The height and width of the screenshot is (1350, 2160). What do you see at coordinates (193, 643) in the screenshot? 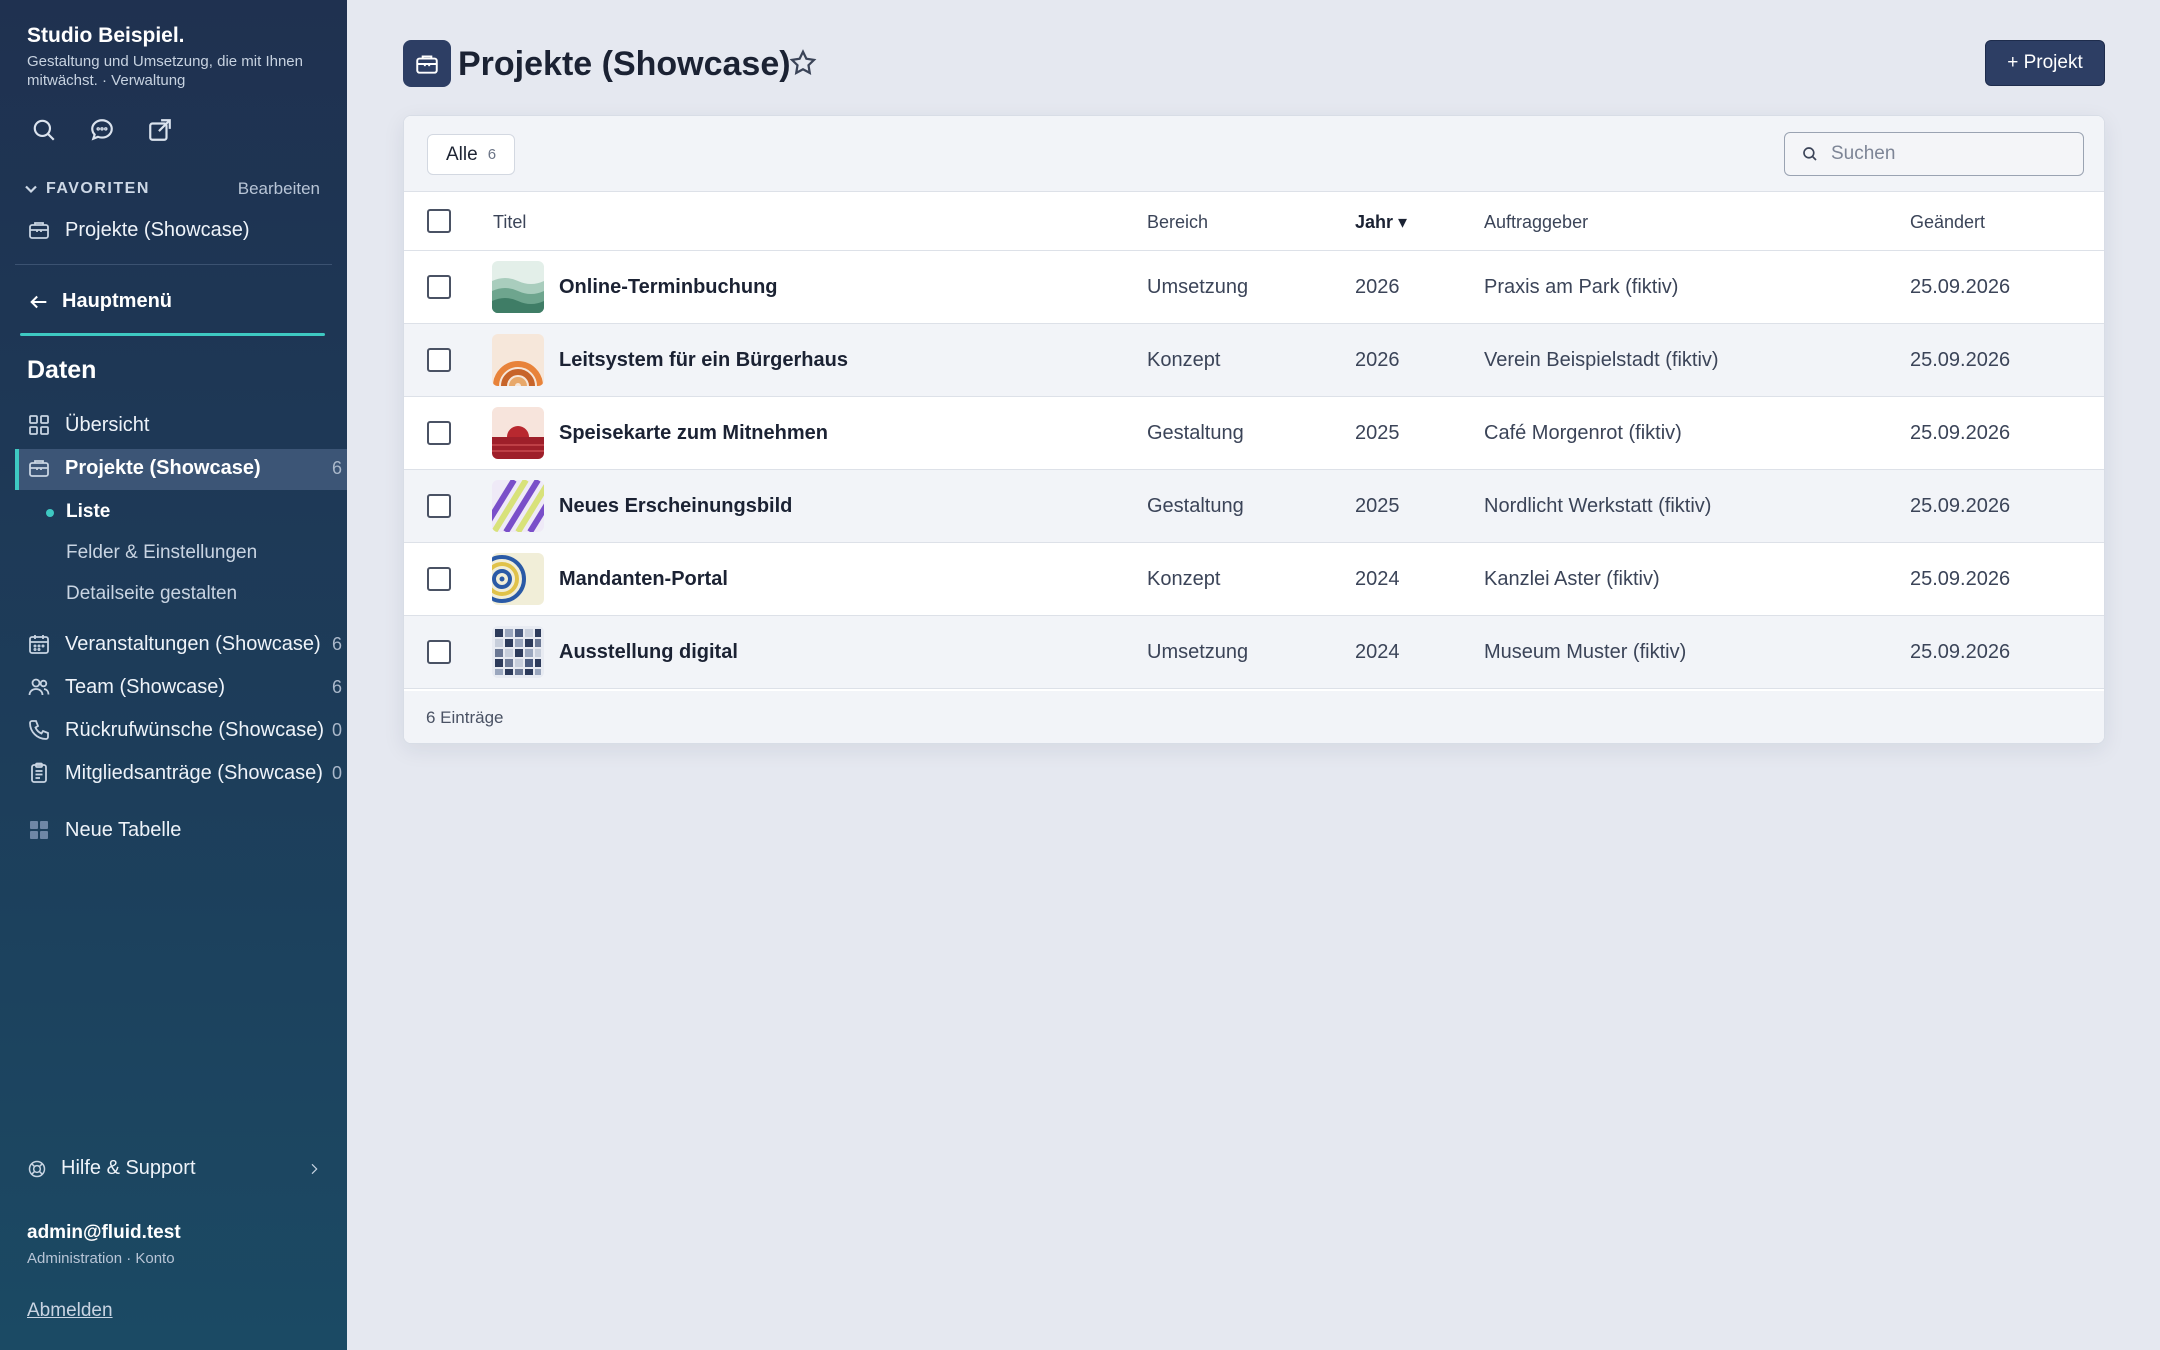
I see `sidebar-item-label: Veranstaltungen (Showcase)` at bounding box center [193, 643].